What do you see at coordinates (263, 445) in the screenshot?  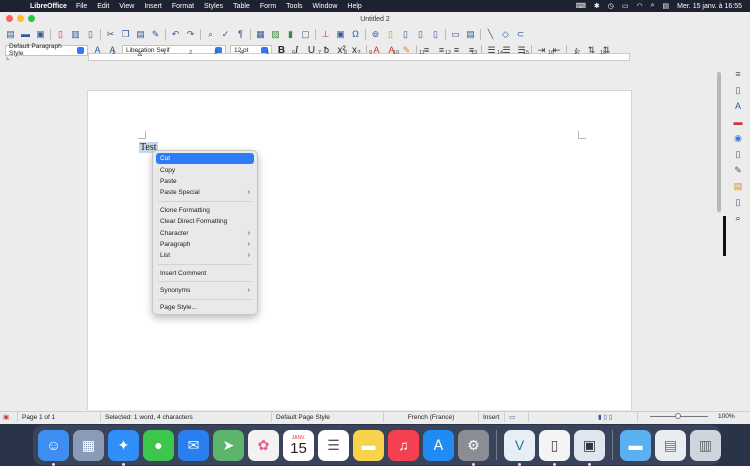 I see `photos-icon: ✿` at bounding box center [263, 445].